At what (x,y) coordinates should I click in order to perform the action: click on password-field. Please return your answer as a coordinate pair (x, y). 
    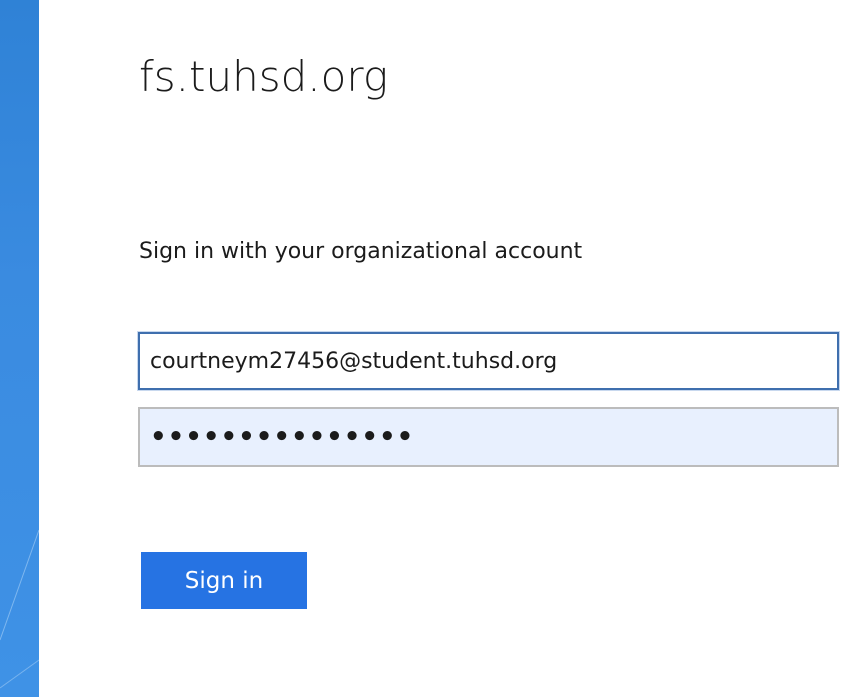
    Looking at the image, I should click on (488, 437).